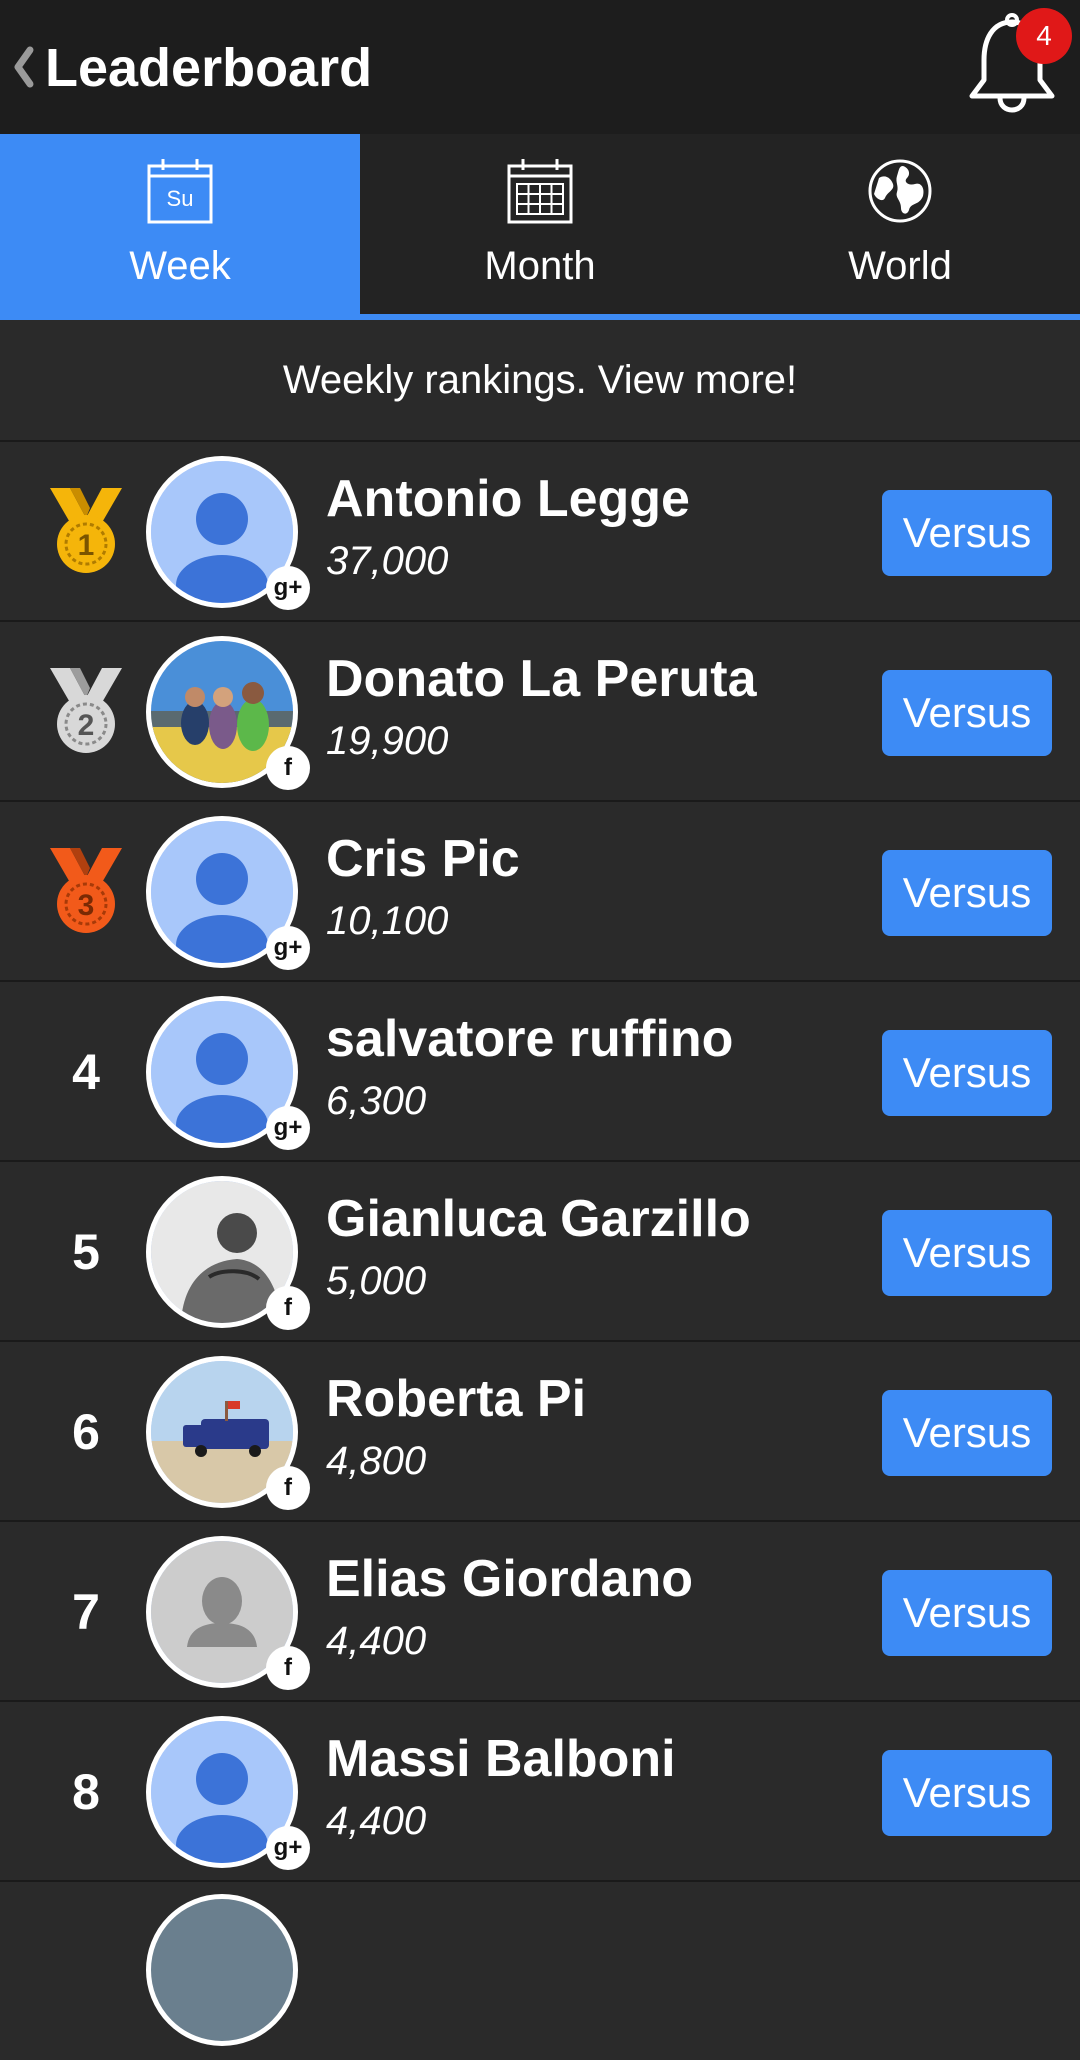  Describe the element at coordinates (900, 191) in the screenshot. I see `globe-icon` at that location.